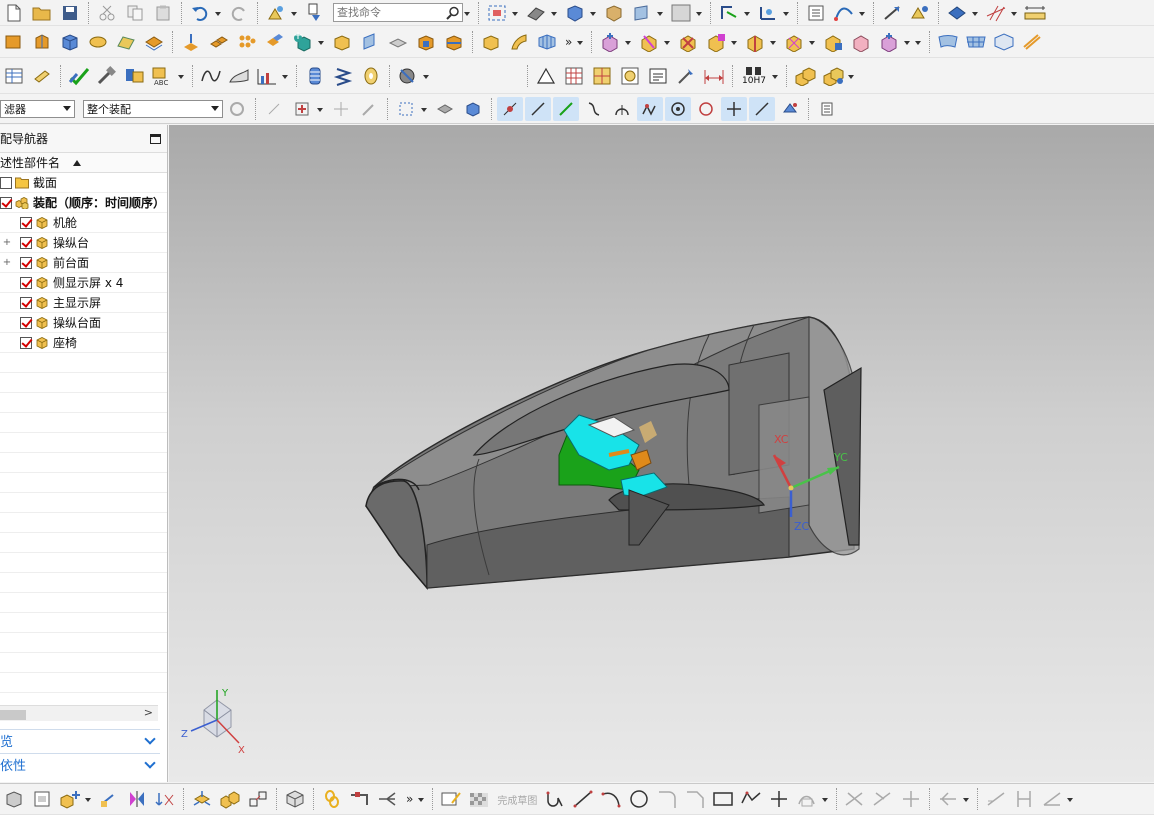 This screenshot has width=1154, height=815. I want to click on assembly-scope-select: 整个装配, so click(153, 108).